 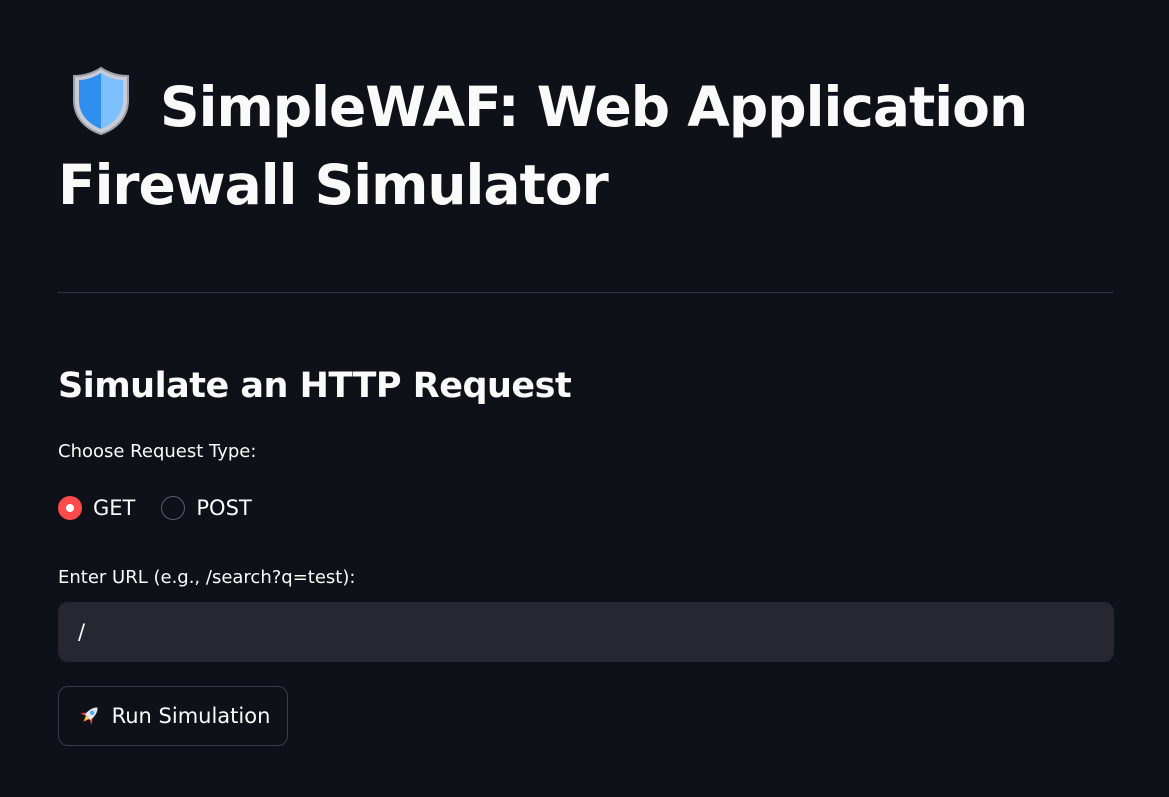 I want to click on run-simulation-button: Run Simulation, so click(x=173, y=716).